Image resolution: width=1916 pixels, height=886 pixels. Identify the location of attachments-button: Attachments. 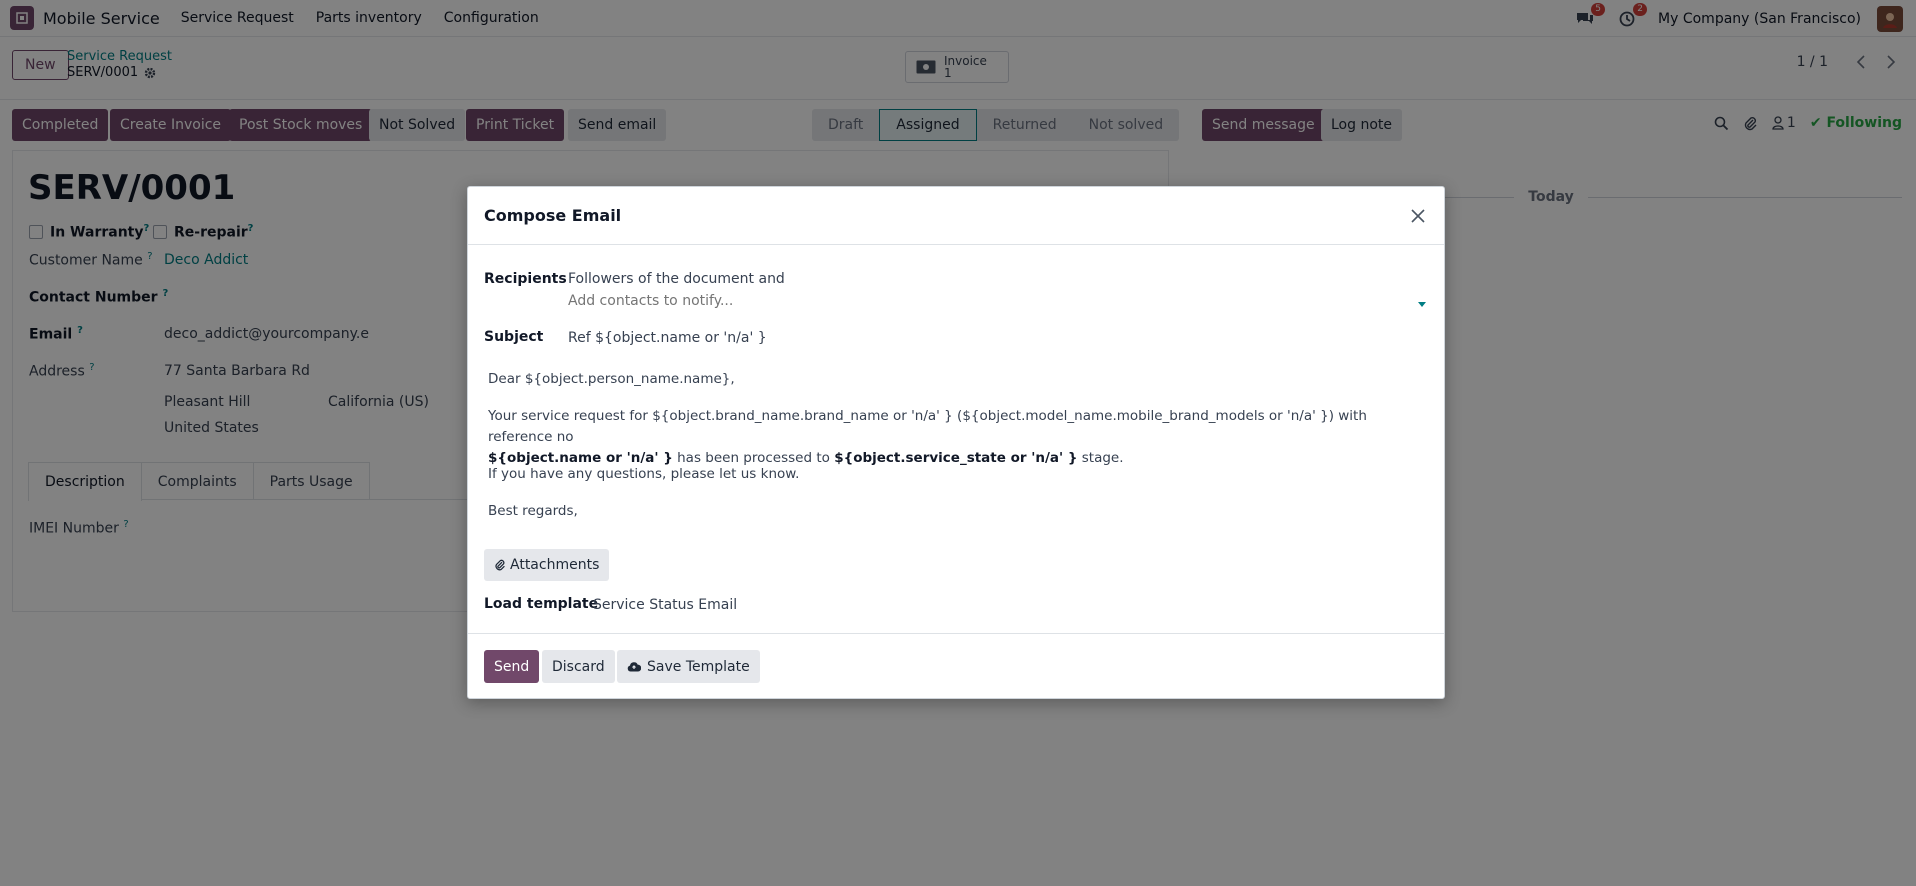
(547, 565).